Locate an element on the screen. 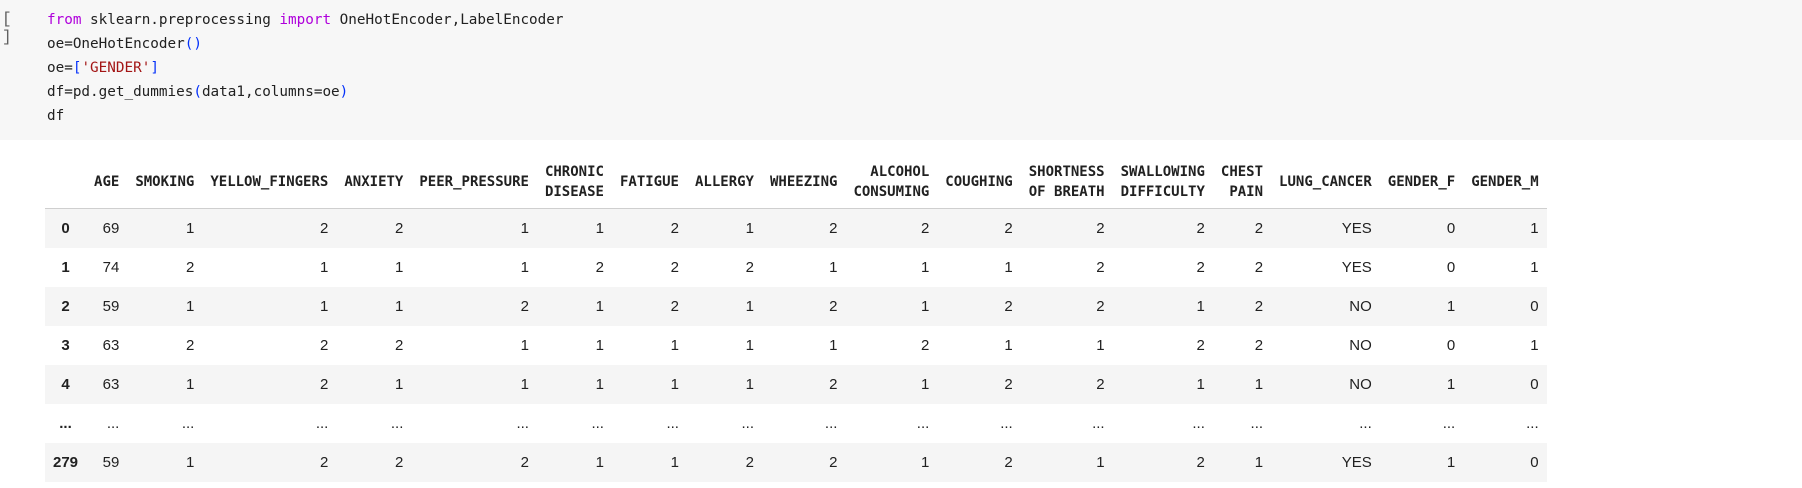 This screenshot has width=1802, height=488. table-row: 1 74 2 1 1 1 2 2 2 1 1 1 2 2 2 YES 0 1 is located at coordinates (796, 267).